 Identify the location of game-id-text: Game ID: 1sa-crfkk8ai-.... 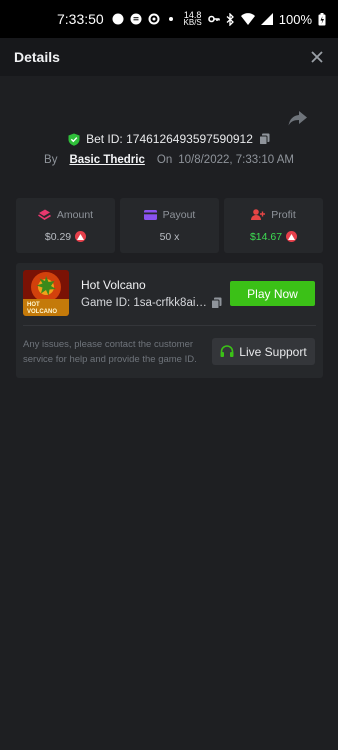
(144, 303).